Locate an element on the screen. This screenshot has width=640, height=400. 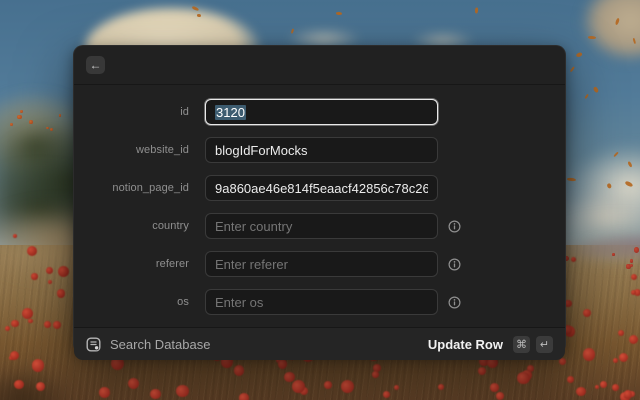
form-row-website_id: website_id is located at coordinates (319, 150).